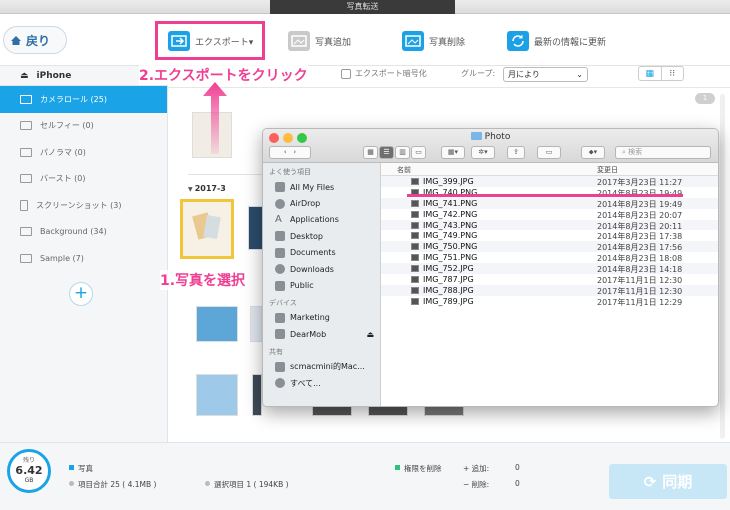 This screenshot has width=730, height=510. What do you see at coordinates (278, 219) in the screenshot?
I see `applications-icon: A` at bounding box center [278, 219].